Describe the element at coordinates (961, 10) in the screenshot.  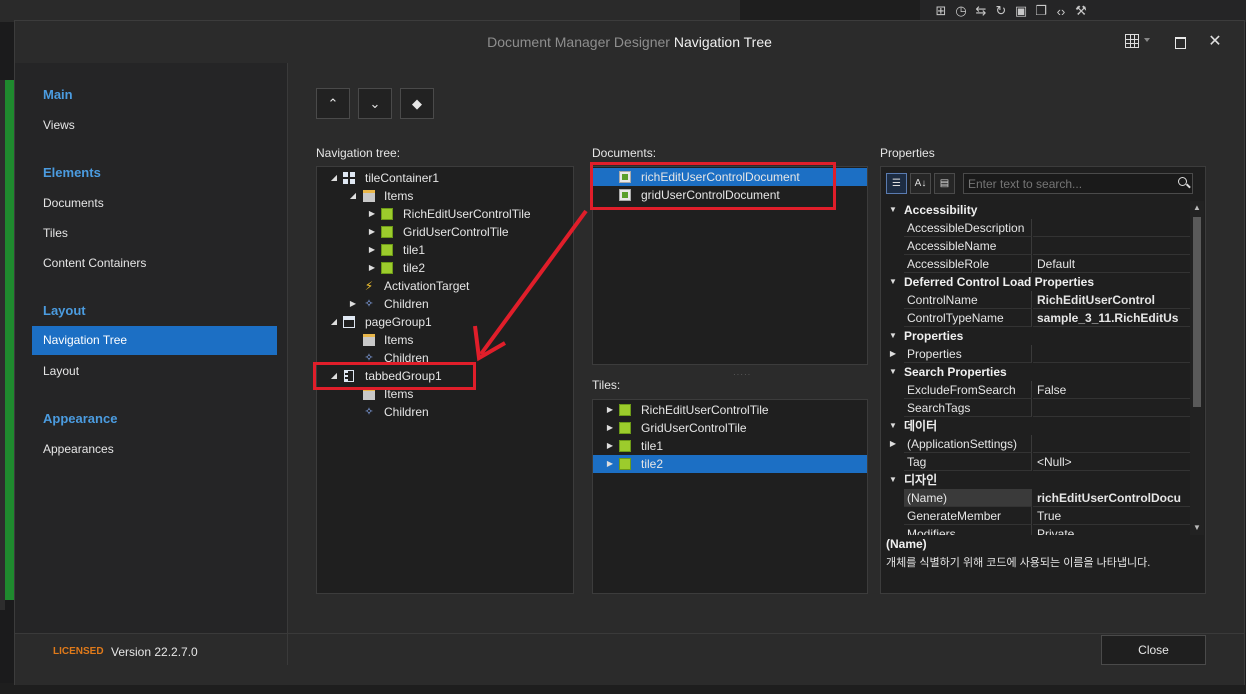
I see `ide-clock-icon: ◷` at that location.